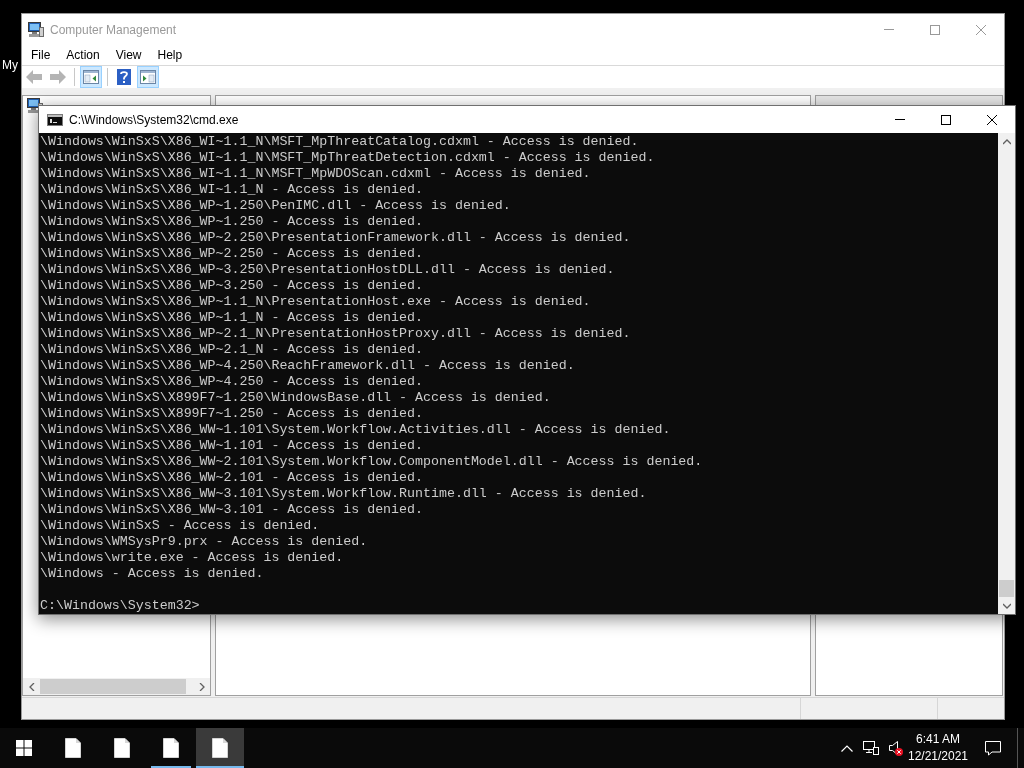 The height and width of the screenshot is (768, 1024). What do you see at coordinates (315, 174) in the screenshot?
I see `console-line: \Windows\WinSxS\X86_WI~1.1_N\MSFT_MpWDOScan.cdxml - Access is denied.` at bounding box center [315, 174].